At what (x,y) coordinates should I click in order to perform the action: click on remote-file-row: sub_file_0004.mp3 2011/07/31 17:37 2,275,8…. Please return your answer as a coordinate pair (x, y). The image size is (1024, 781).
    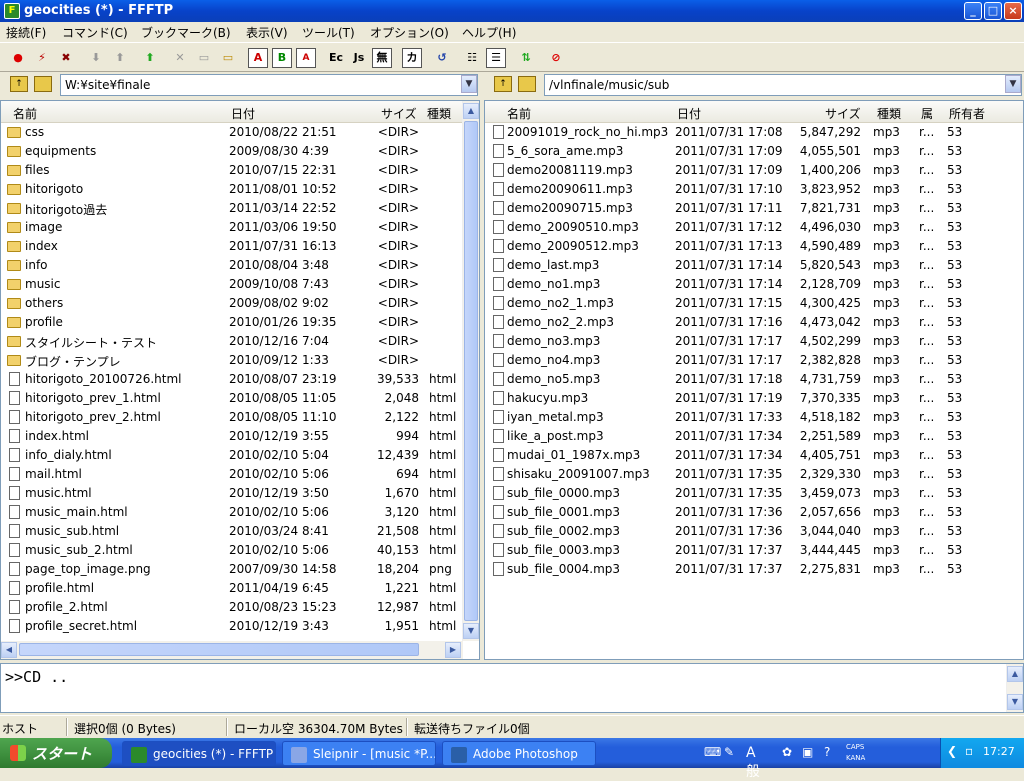
    Looking at the image, I should click on (754, 569).